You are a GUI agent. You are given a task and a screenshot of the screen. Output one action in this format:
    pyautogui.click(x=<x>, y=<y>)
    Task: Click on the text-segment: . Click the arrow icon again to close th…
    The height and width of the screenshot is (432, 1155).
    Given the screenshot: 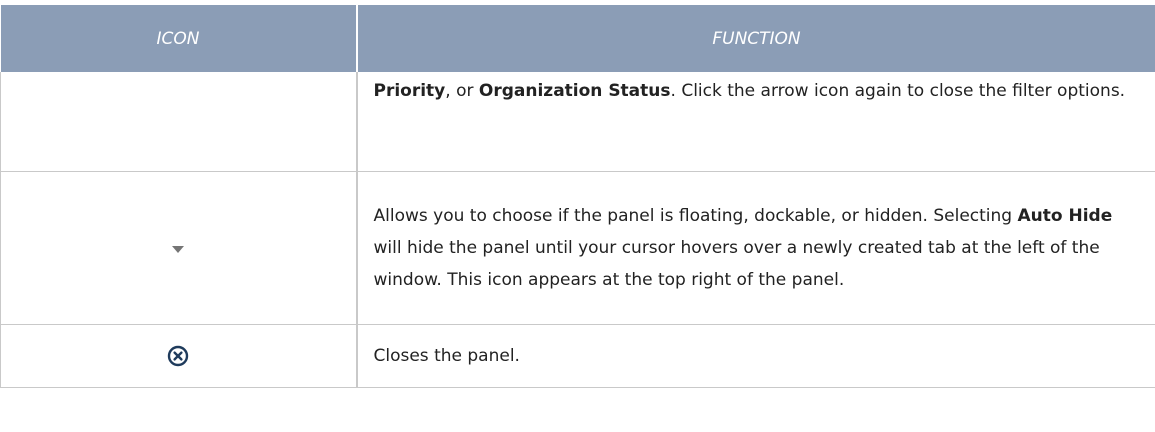 What is the action you would take?
    pyautogui.click(x=898, y=91)
    